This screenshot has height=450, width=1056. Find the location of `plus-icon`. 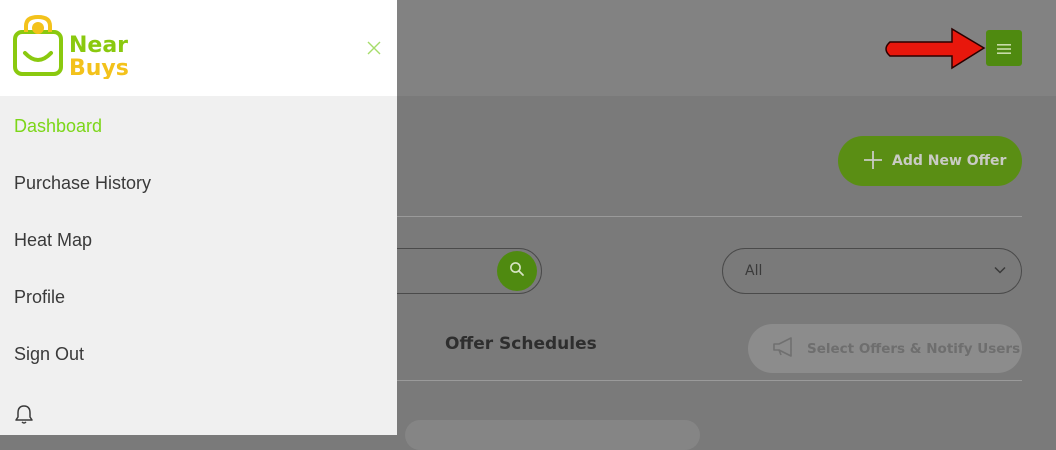

plus-icon is located at coordinates (873, 161).